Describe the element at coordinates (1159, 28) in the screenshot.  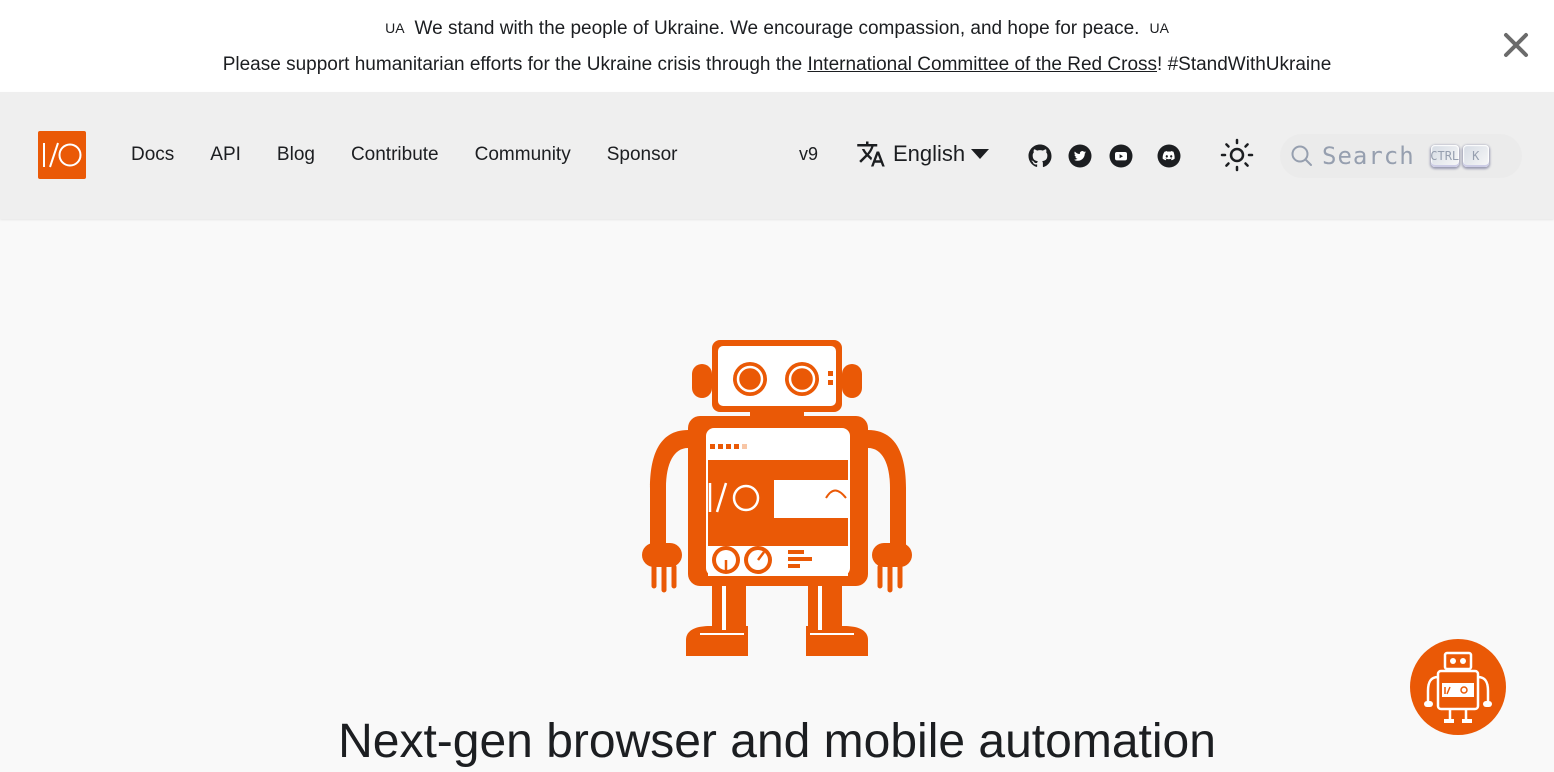
I see `ua-flag-right: UA` at that location.